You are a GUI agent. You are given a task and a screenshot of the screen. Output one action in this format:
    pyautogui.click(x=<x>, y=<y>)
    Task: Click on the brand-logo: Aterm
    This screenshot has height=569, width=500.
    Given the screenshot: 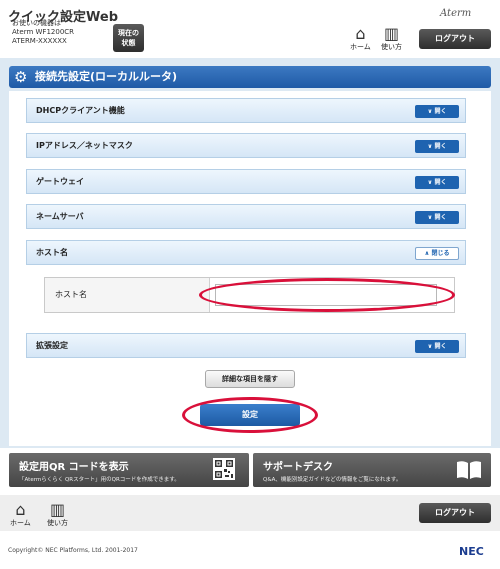 What is the action you would take?
    pyautogui.click(x=456, y=13)
    